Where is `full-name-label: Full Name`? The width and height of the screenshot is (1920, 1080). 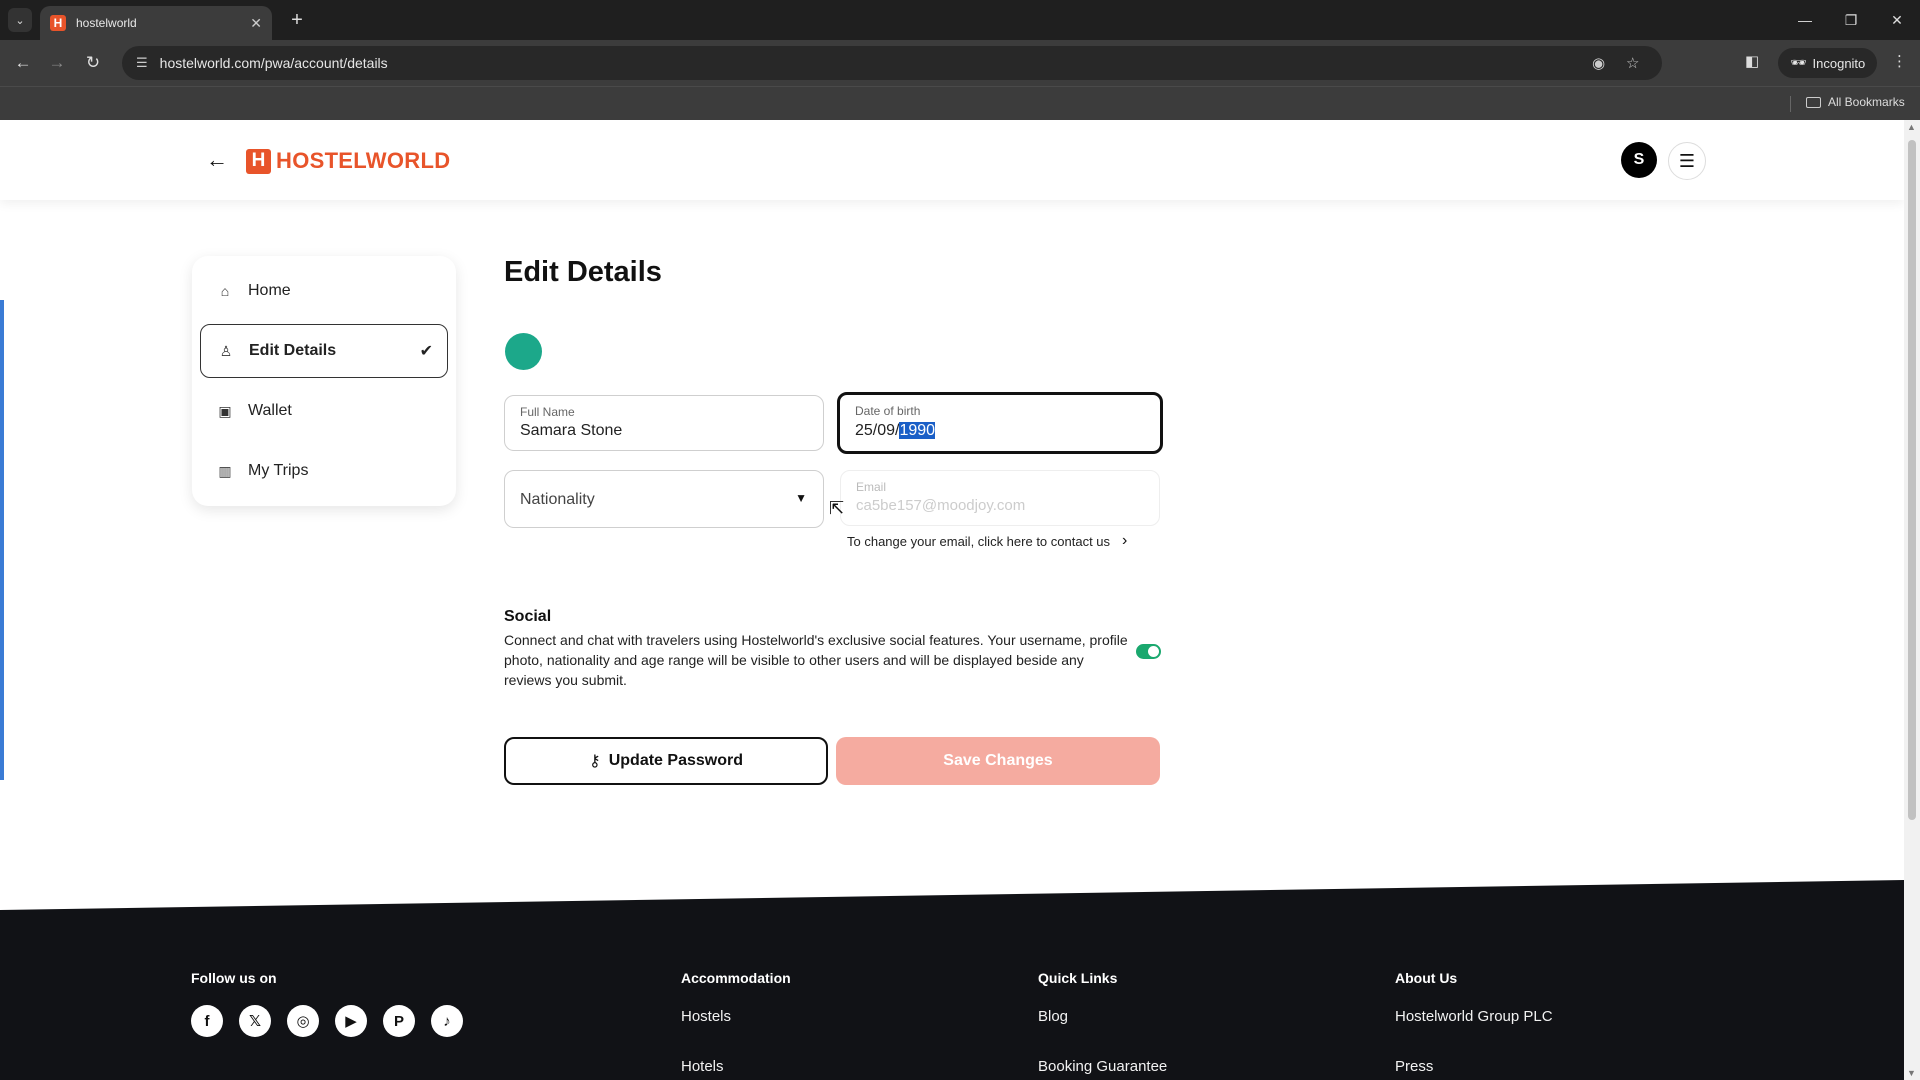 full-name-label: Full Name is located at coordinates (547, 412).